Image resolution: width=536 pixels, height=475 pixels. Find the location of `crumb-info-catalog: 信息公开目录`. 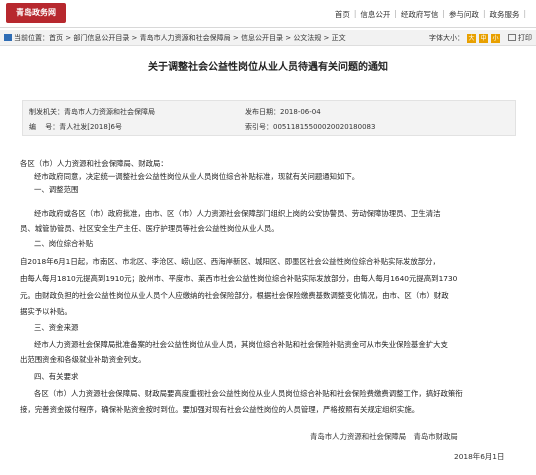

crumb-info-catalog: 信息公开目录 is located at coordinates (262, 38).